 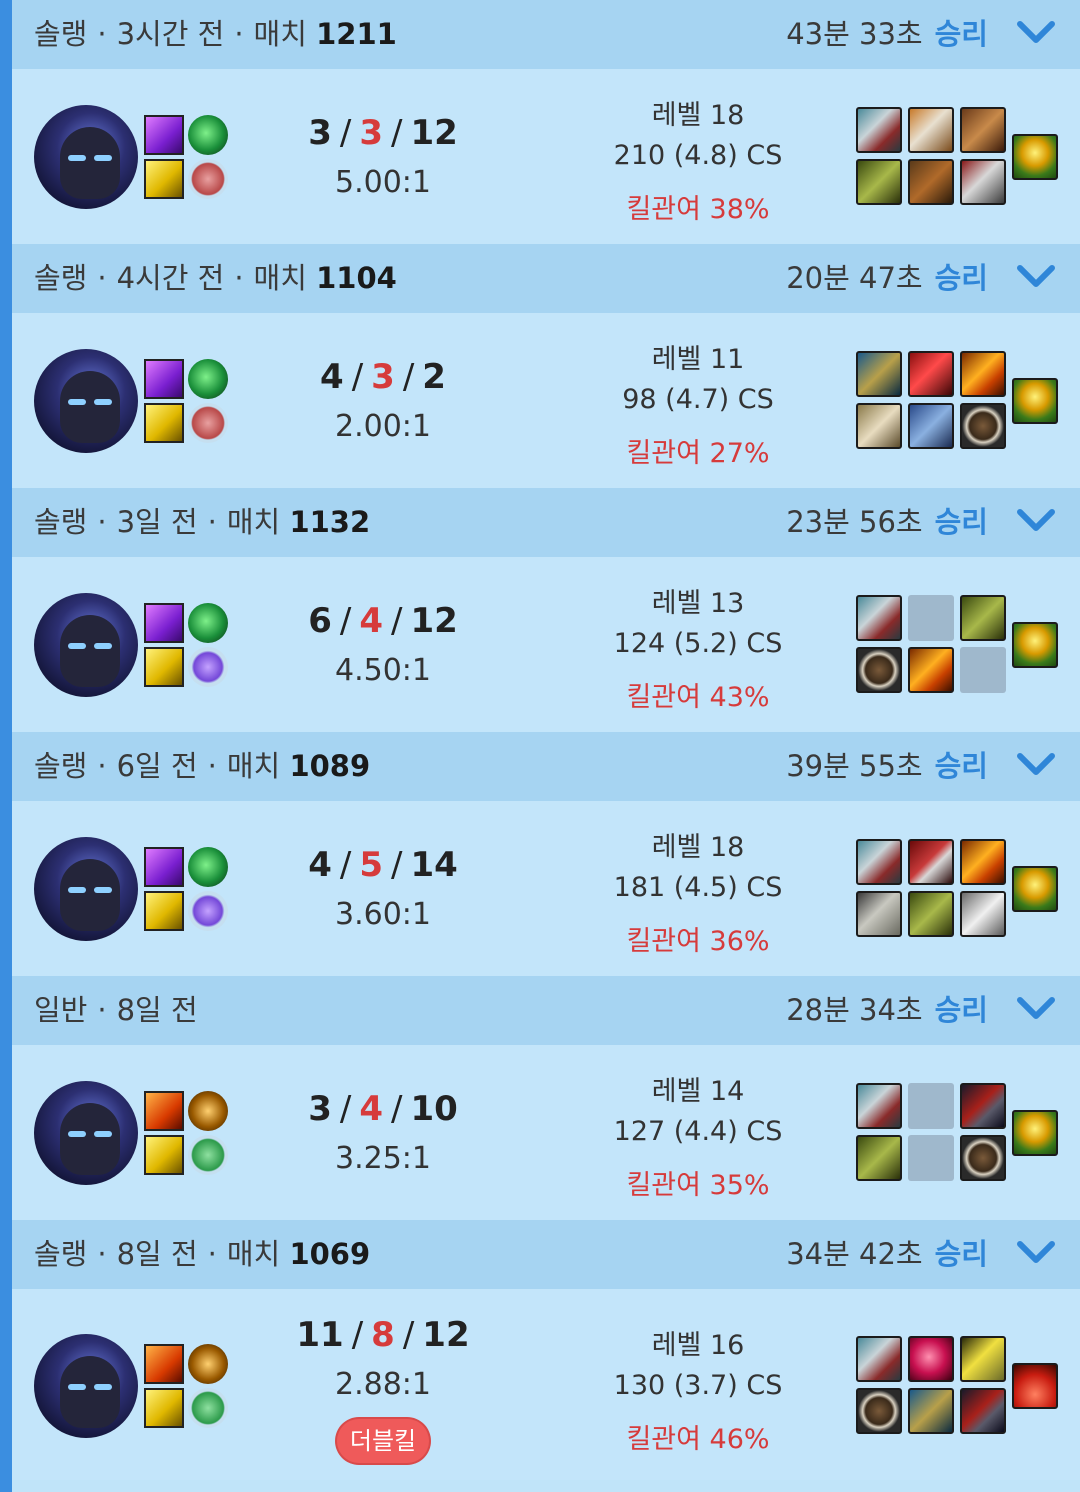 I want to click on kill-participation: 킬관여 43%, so click(x=698, y=697).